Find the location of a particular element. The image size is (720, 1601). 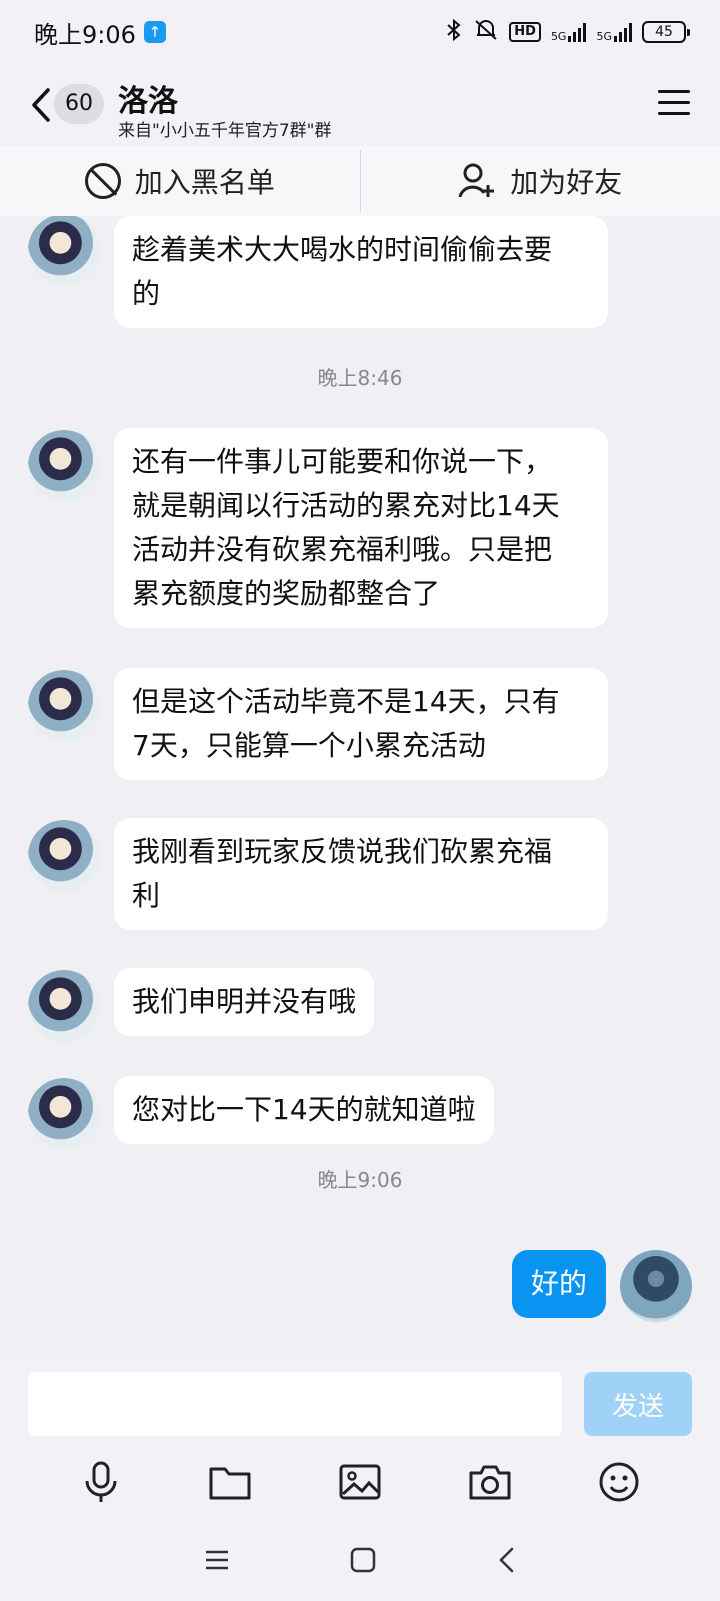

hd-icon: HD is located at coordinates (525, 32).